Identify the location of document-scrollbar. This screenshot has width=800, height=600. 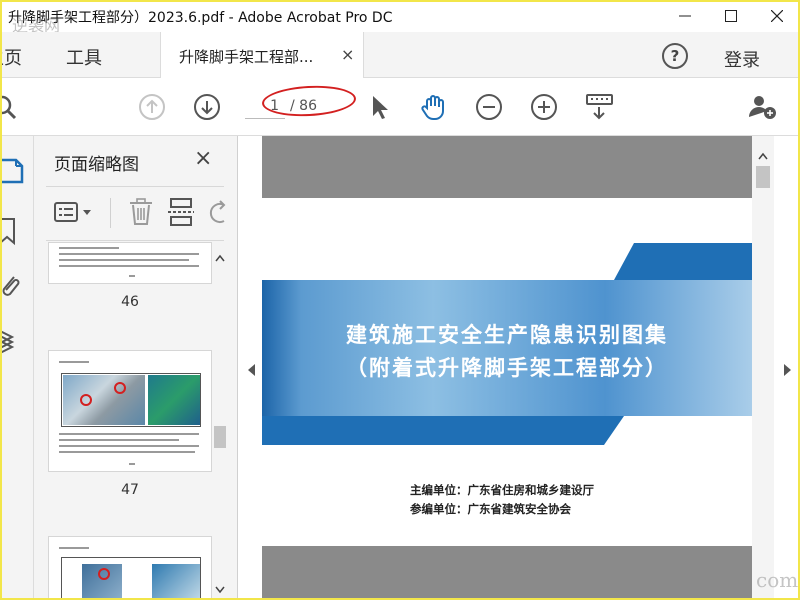
(763, 368).